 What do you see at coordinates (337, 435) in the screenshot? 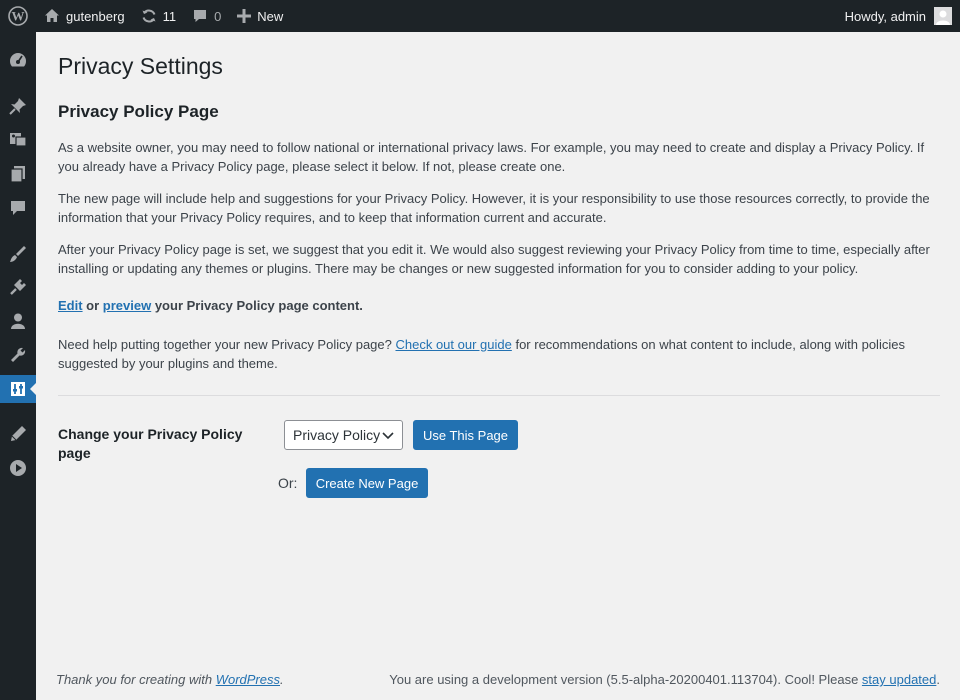
I see `select-value: Privacy Policy` at bounding box center [337, 435].